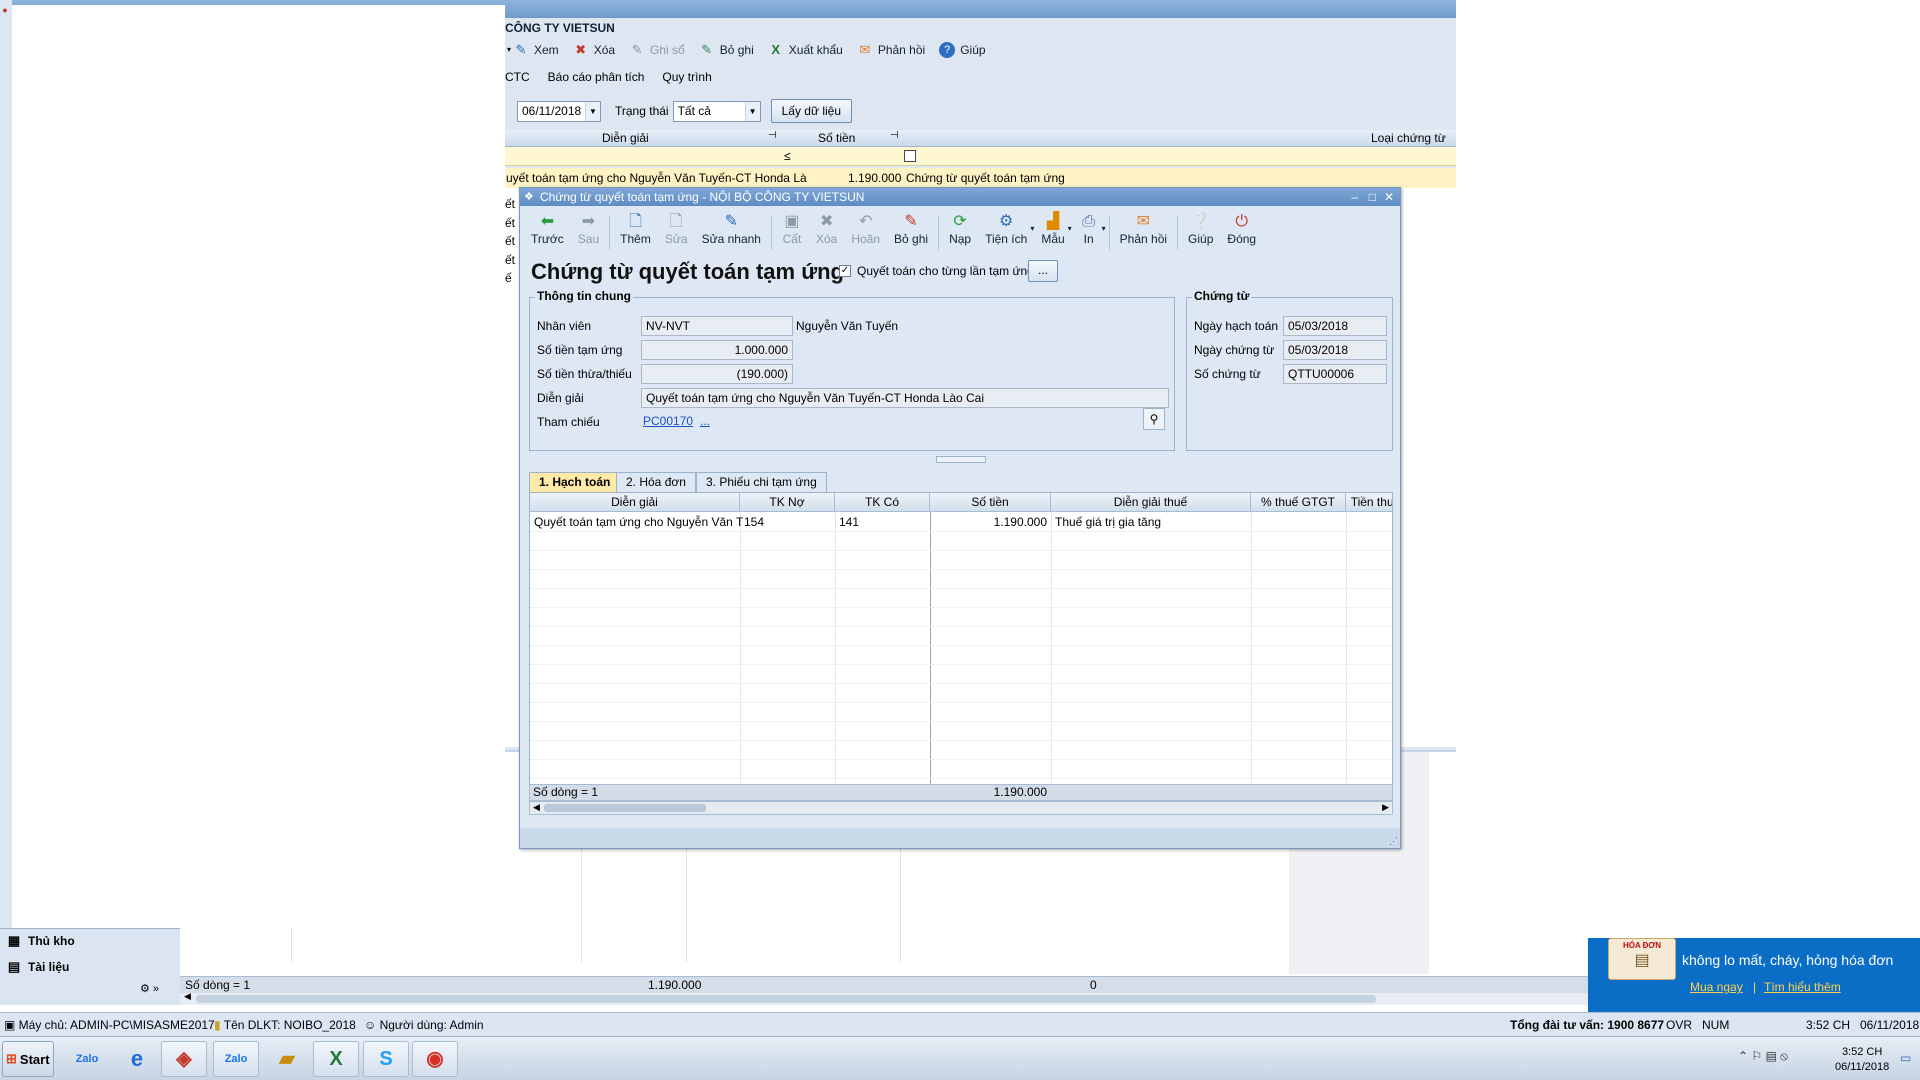  Describe the element at coordinates (1802, 987) in the screenshot. I see `learn-more-link: Tìm hiểu thêm` at that location.